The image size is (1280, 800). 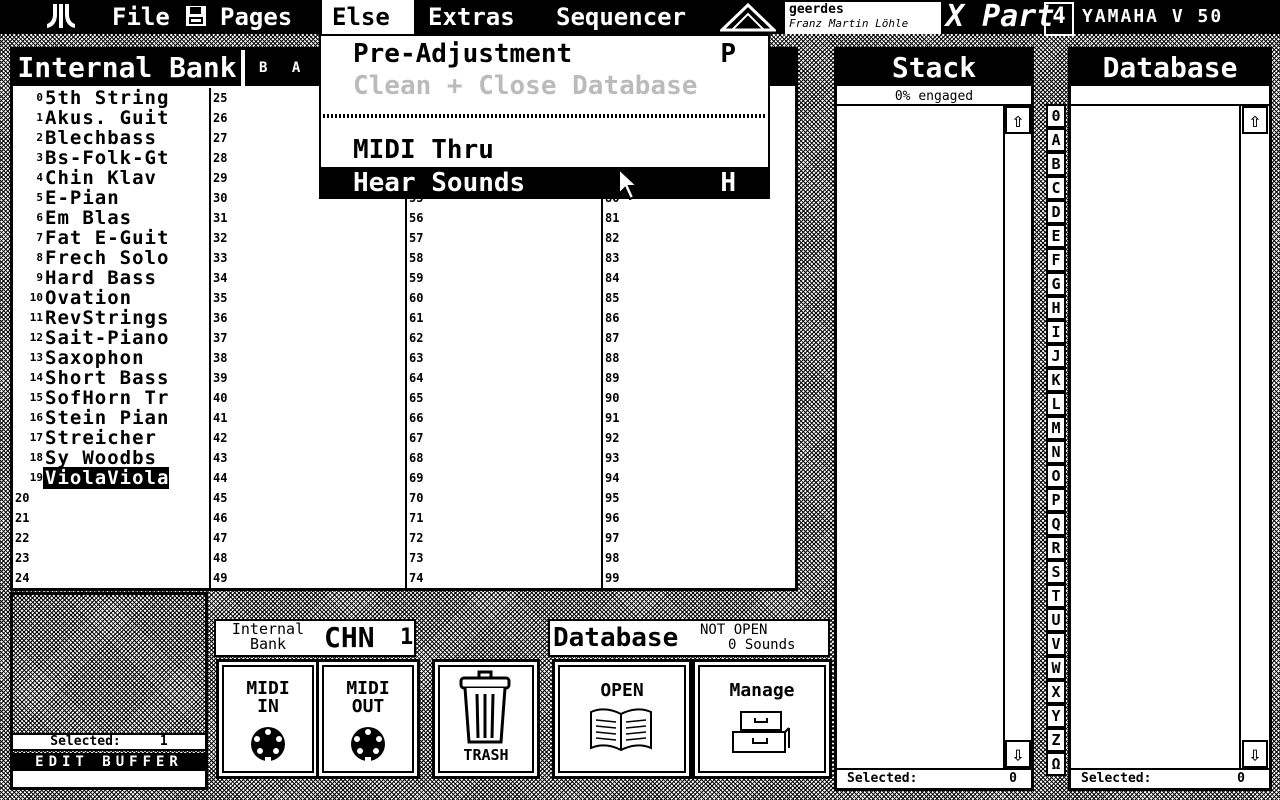 What do you see at coordinates (1017, 437) in the screenshot?
I see `stack-scrollbar: ⇧ ⇩` at bounding box center [1017, 437].